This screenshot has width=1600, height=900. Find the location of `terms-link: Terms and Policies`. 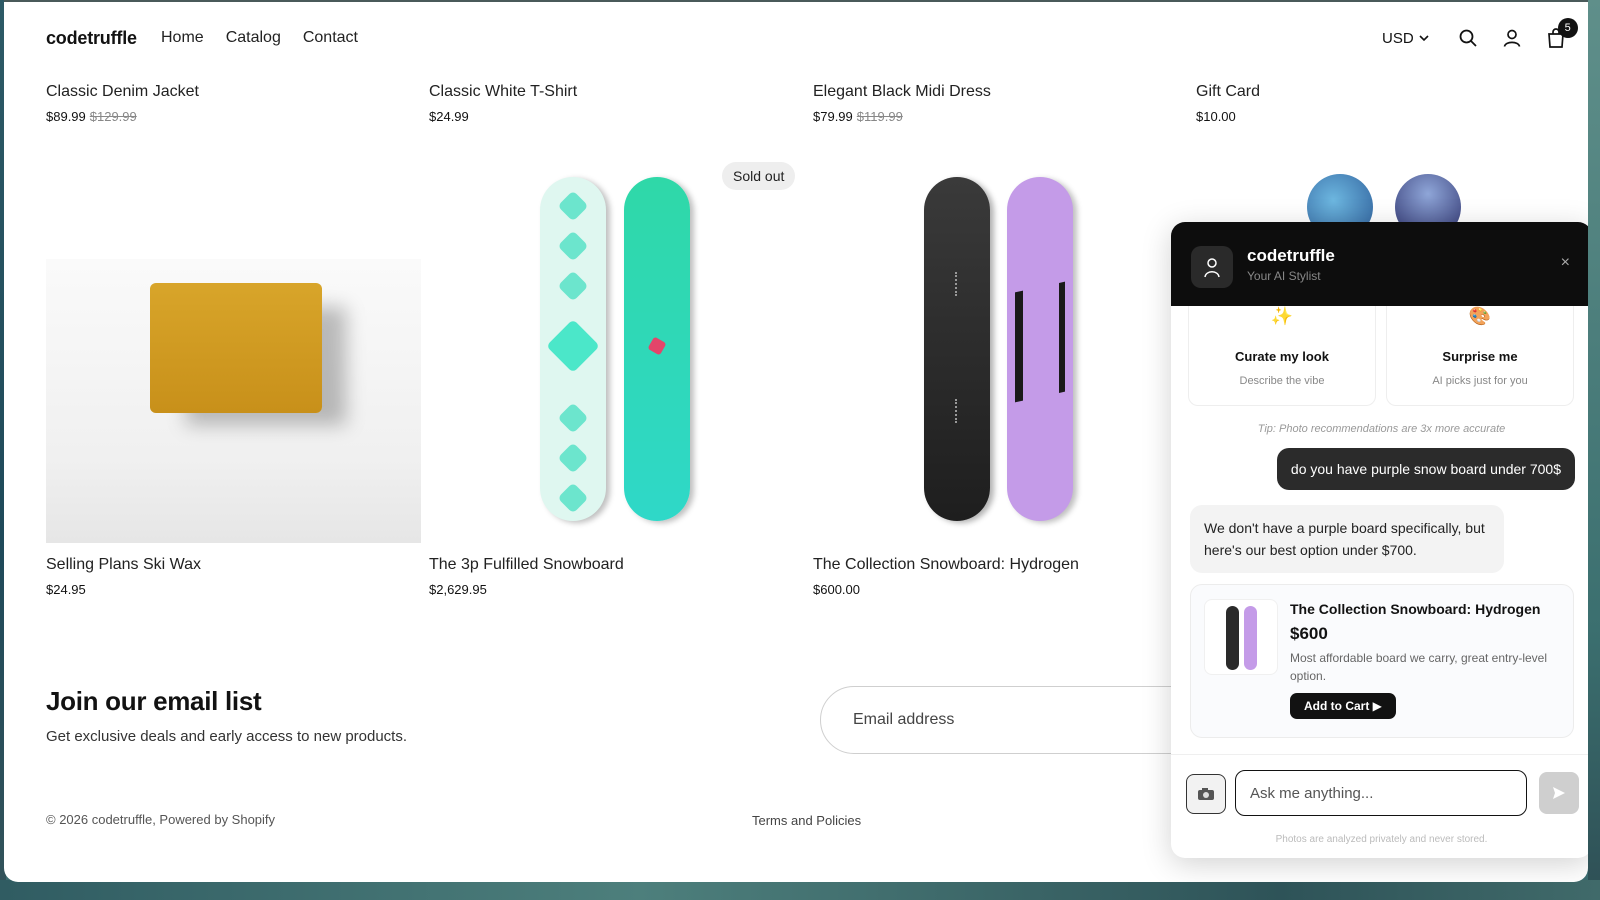

terms-link: Terms and Policies is located at coordinates (806, 820).